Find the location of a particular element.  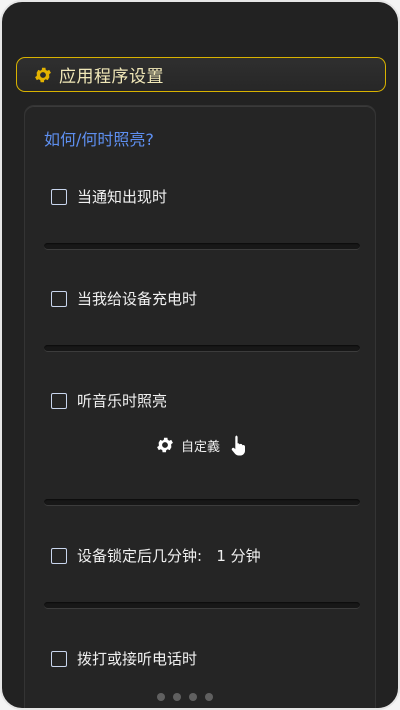

option-label: 设备锁定后几分钟: 1 分钟 is located at coordinates (169, 556).